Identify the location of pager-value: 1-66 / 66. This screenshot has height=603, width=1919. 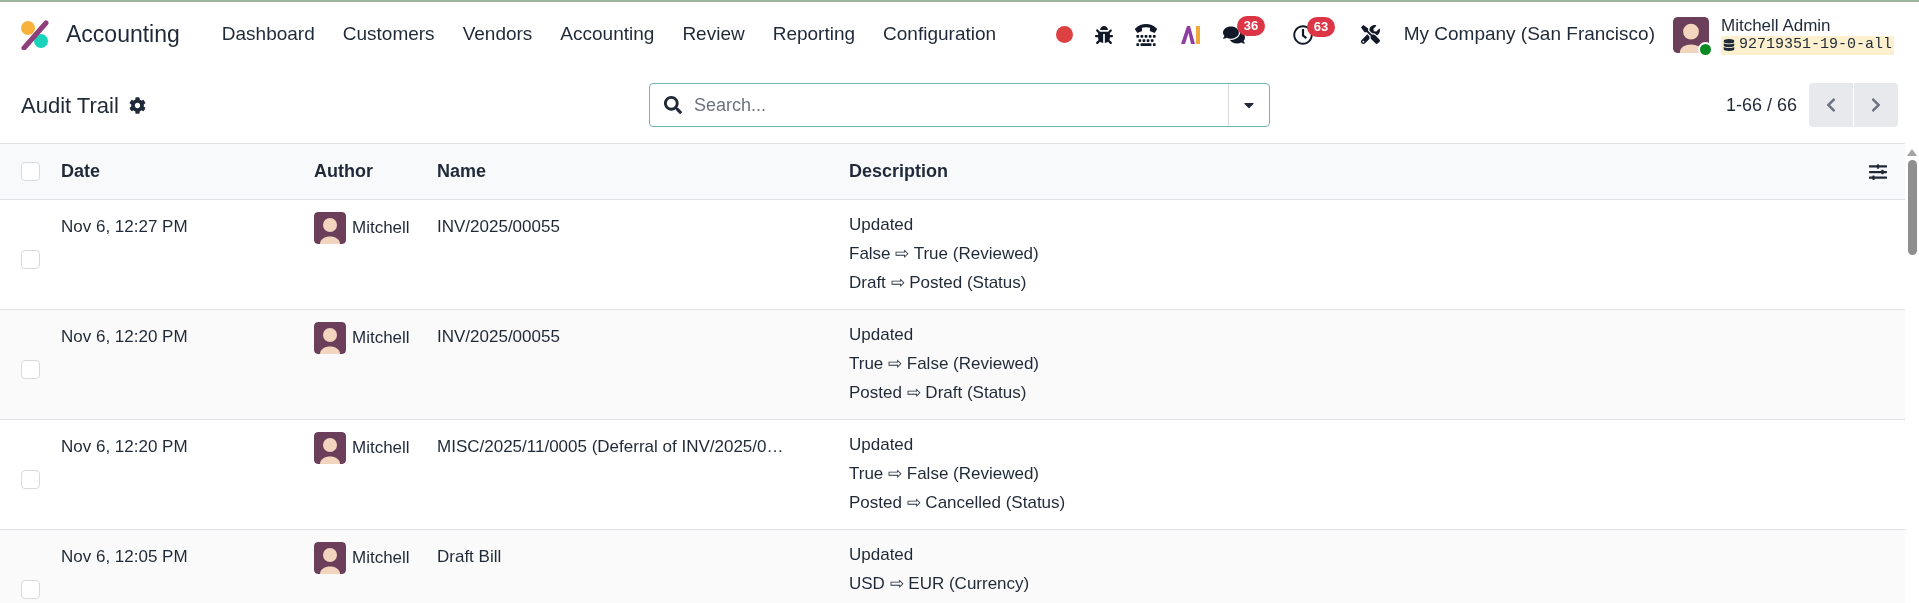
(1761, 105).